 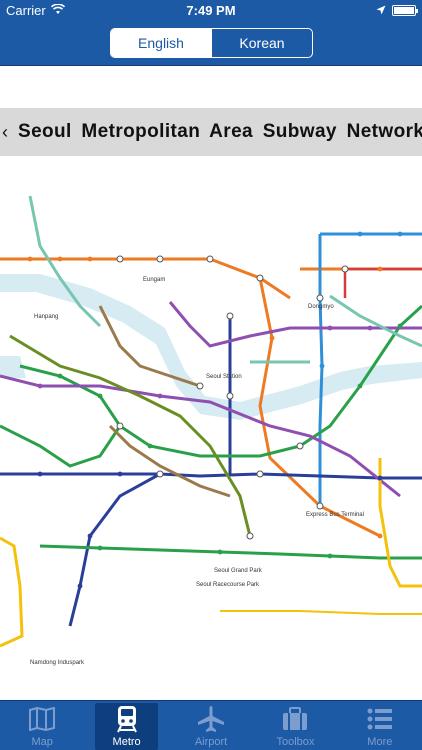 I want to click on bottom-tab-bar: Map Metro Airport Toolbox More, so click(x=211, y=725).